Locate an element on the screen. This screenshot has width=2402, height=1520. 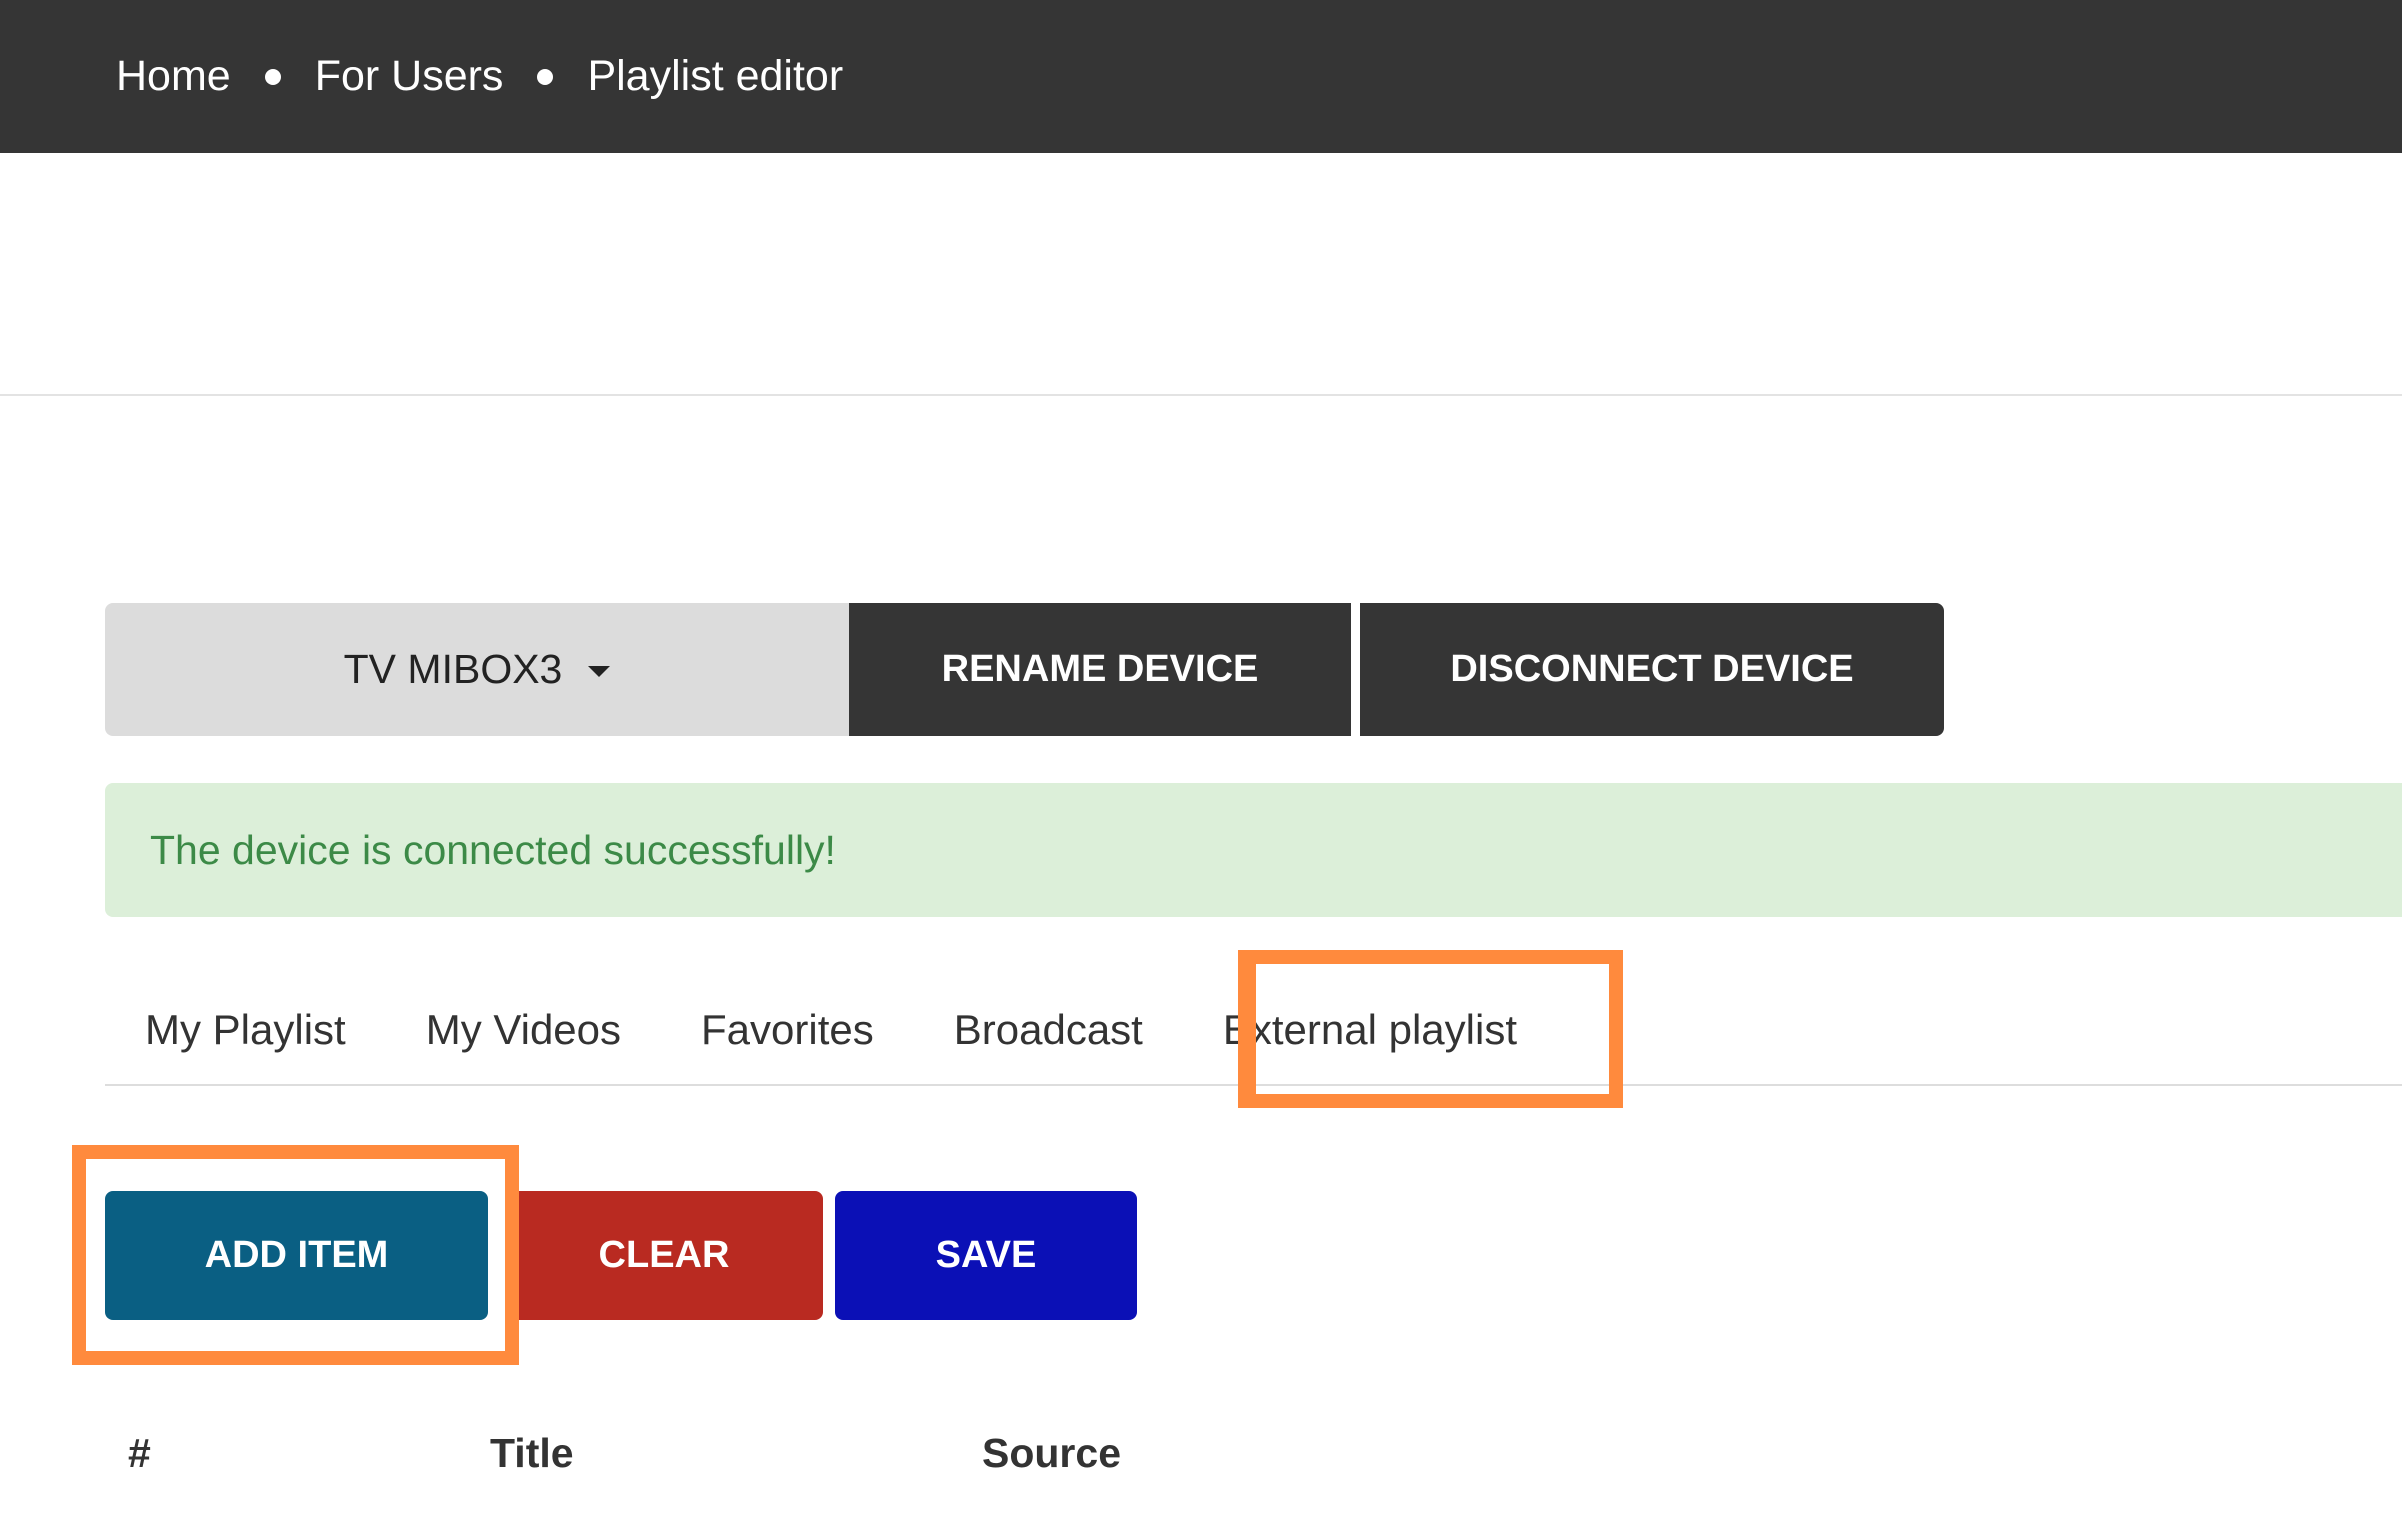
tab-highlight-box is located at coordinates (1430, 1029).